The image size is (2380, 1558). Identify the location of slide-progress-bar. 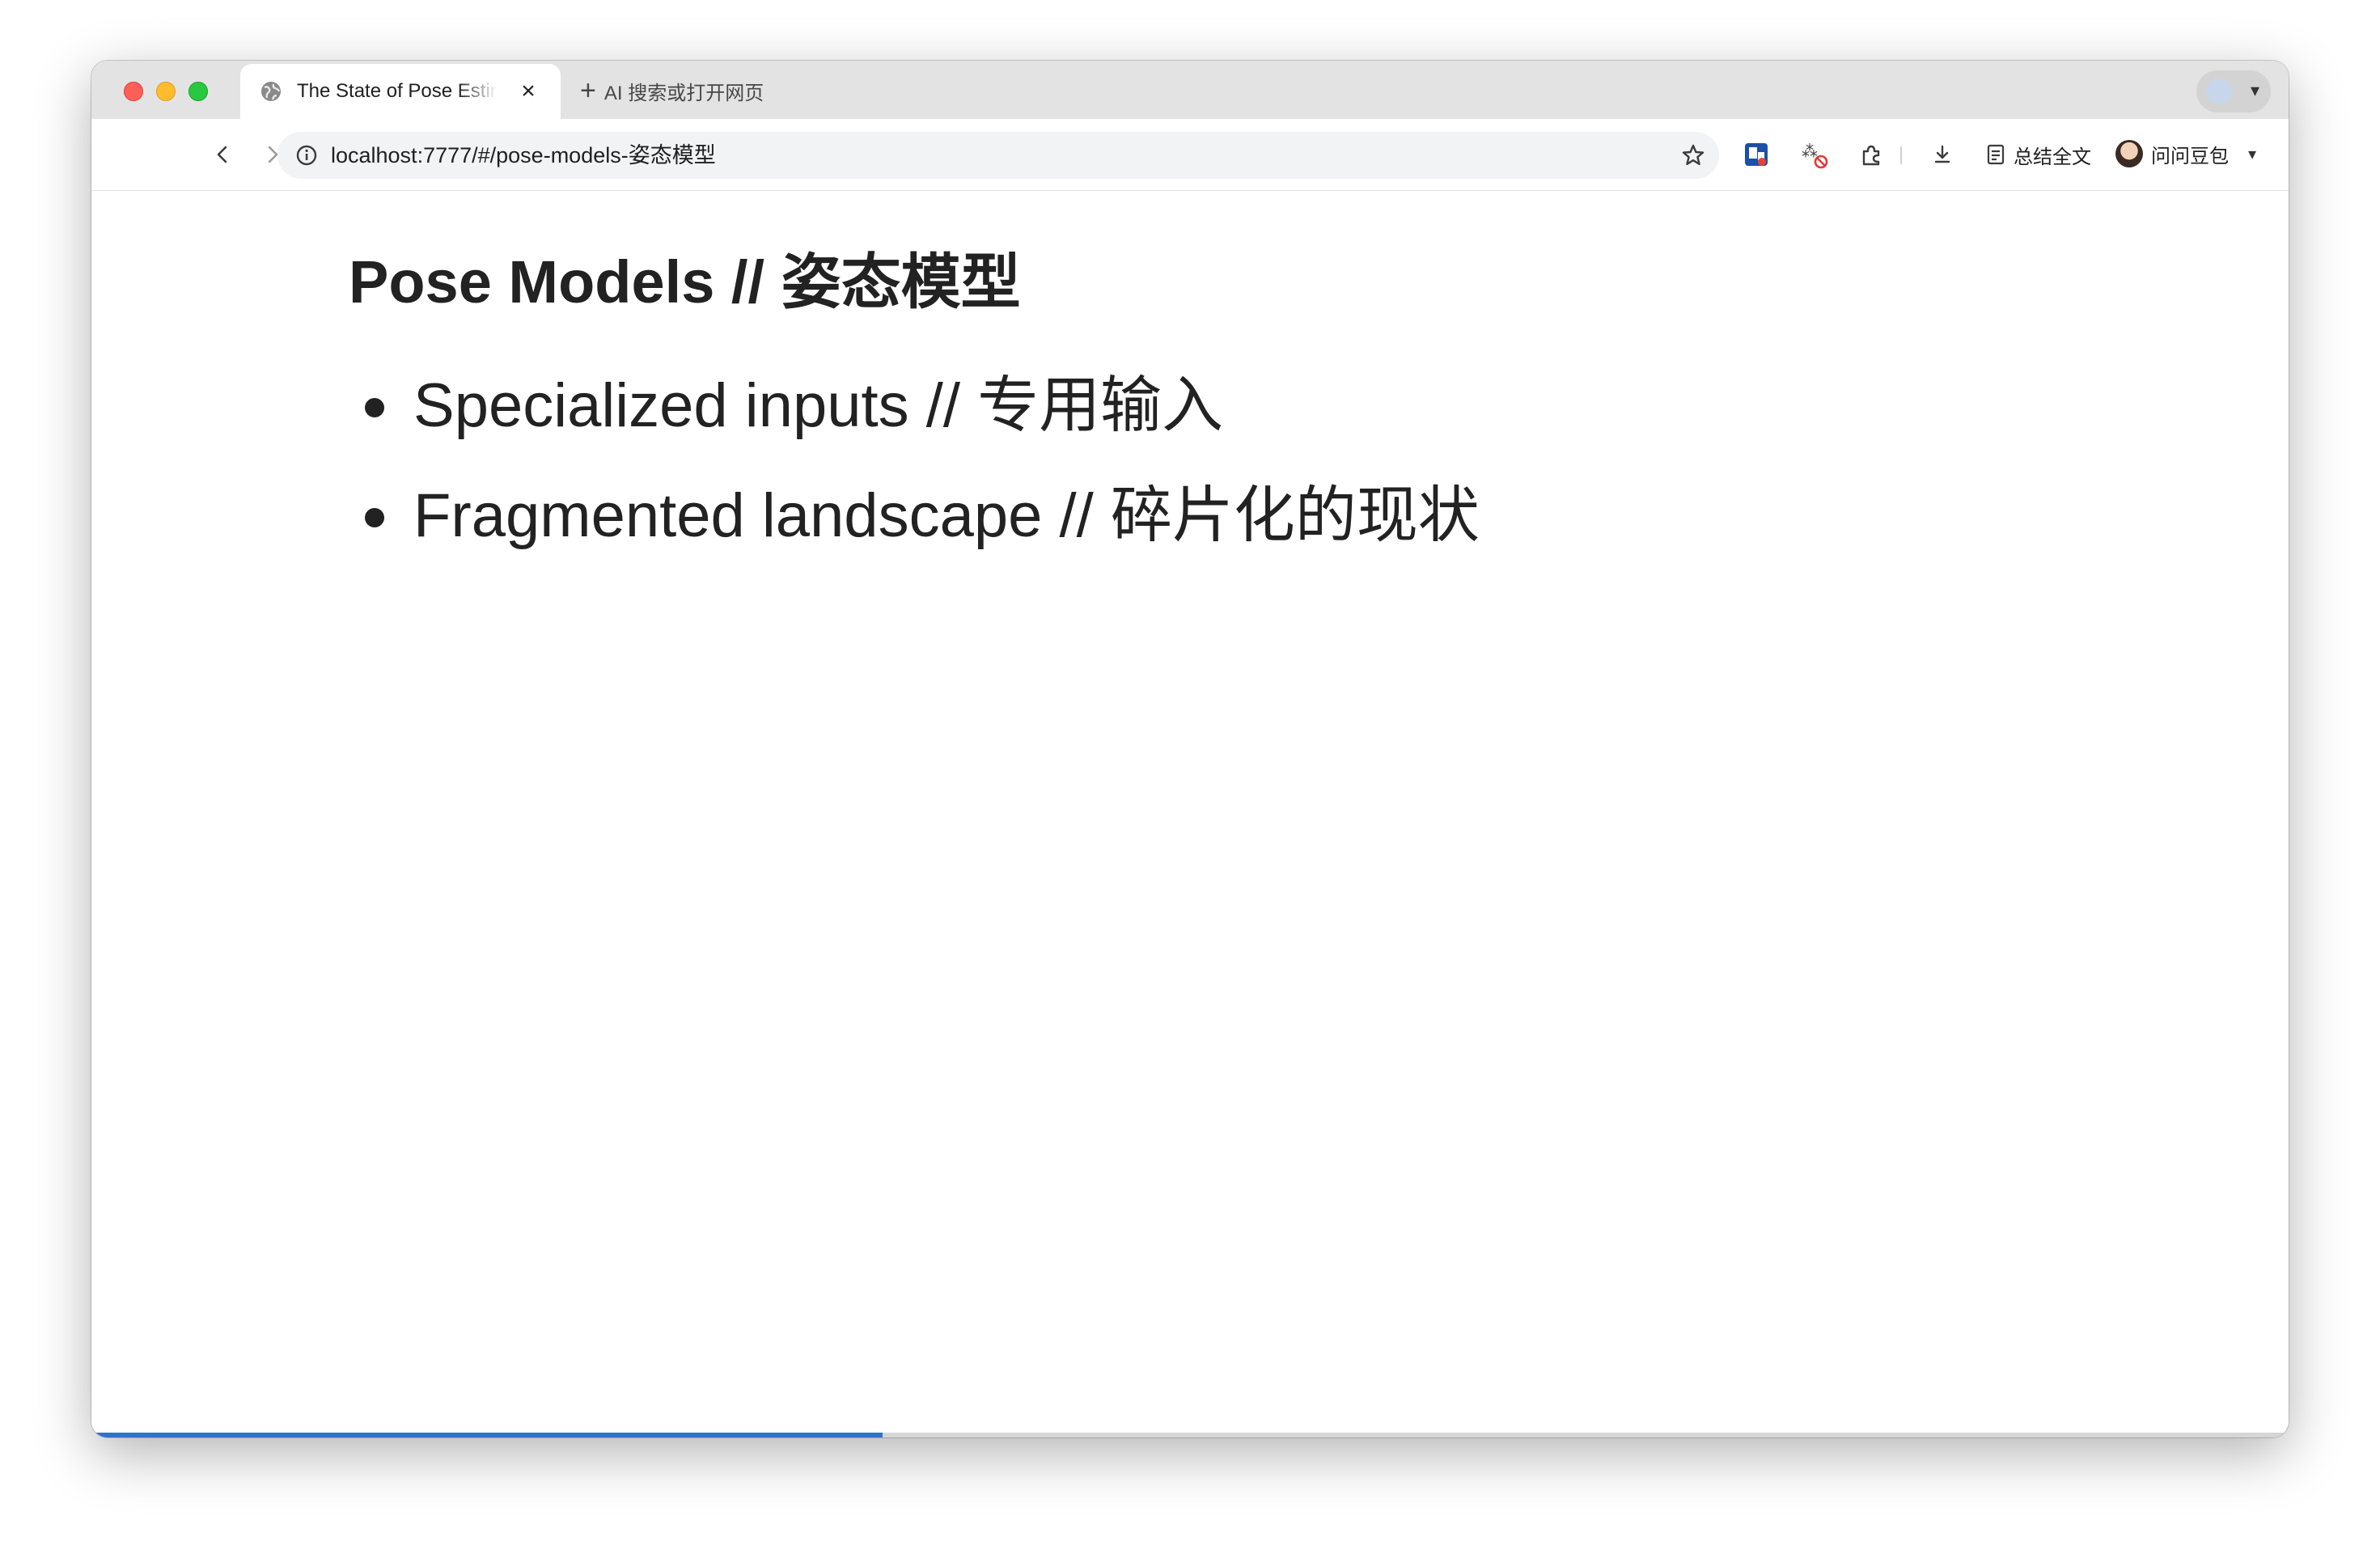
(1190, 1435).